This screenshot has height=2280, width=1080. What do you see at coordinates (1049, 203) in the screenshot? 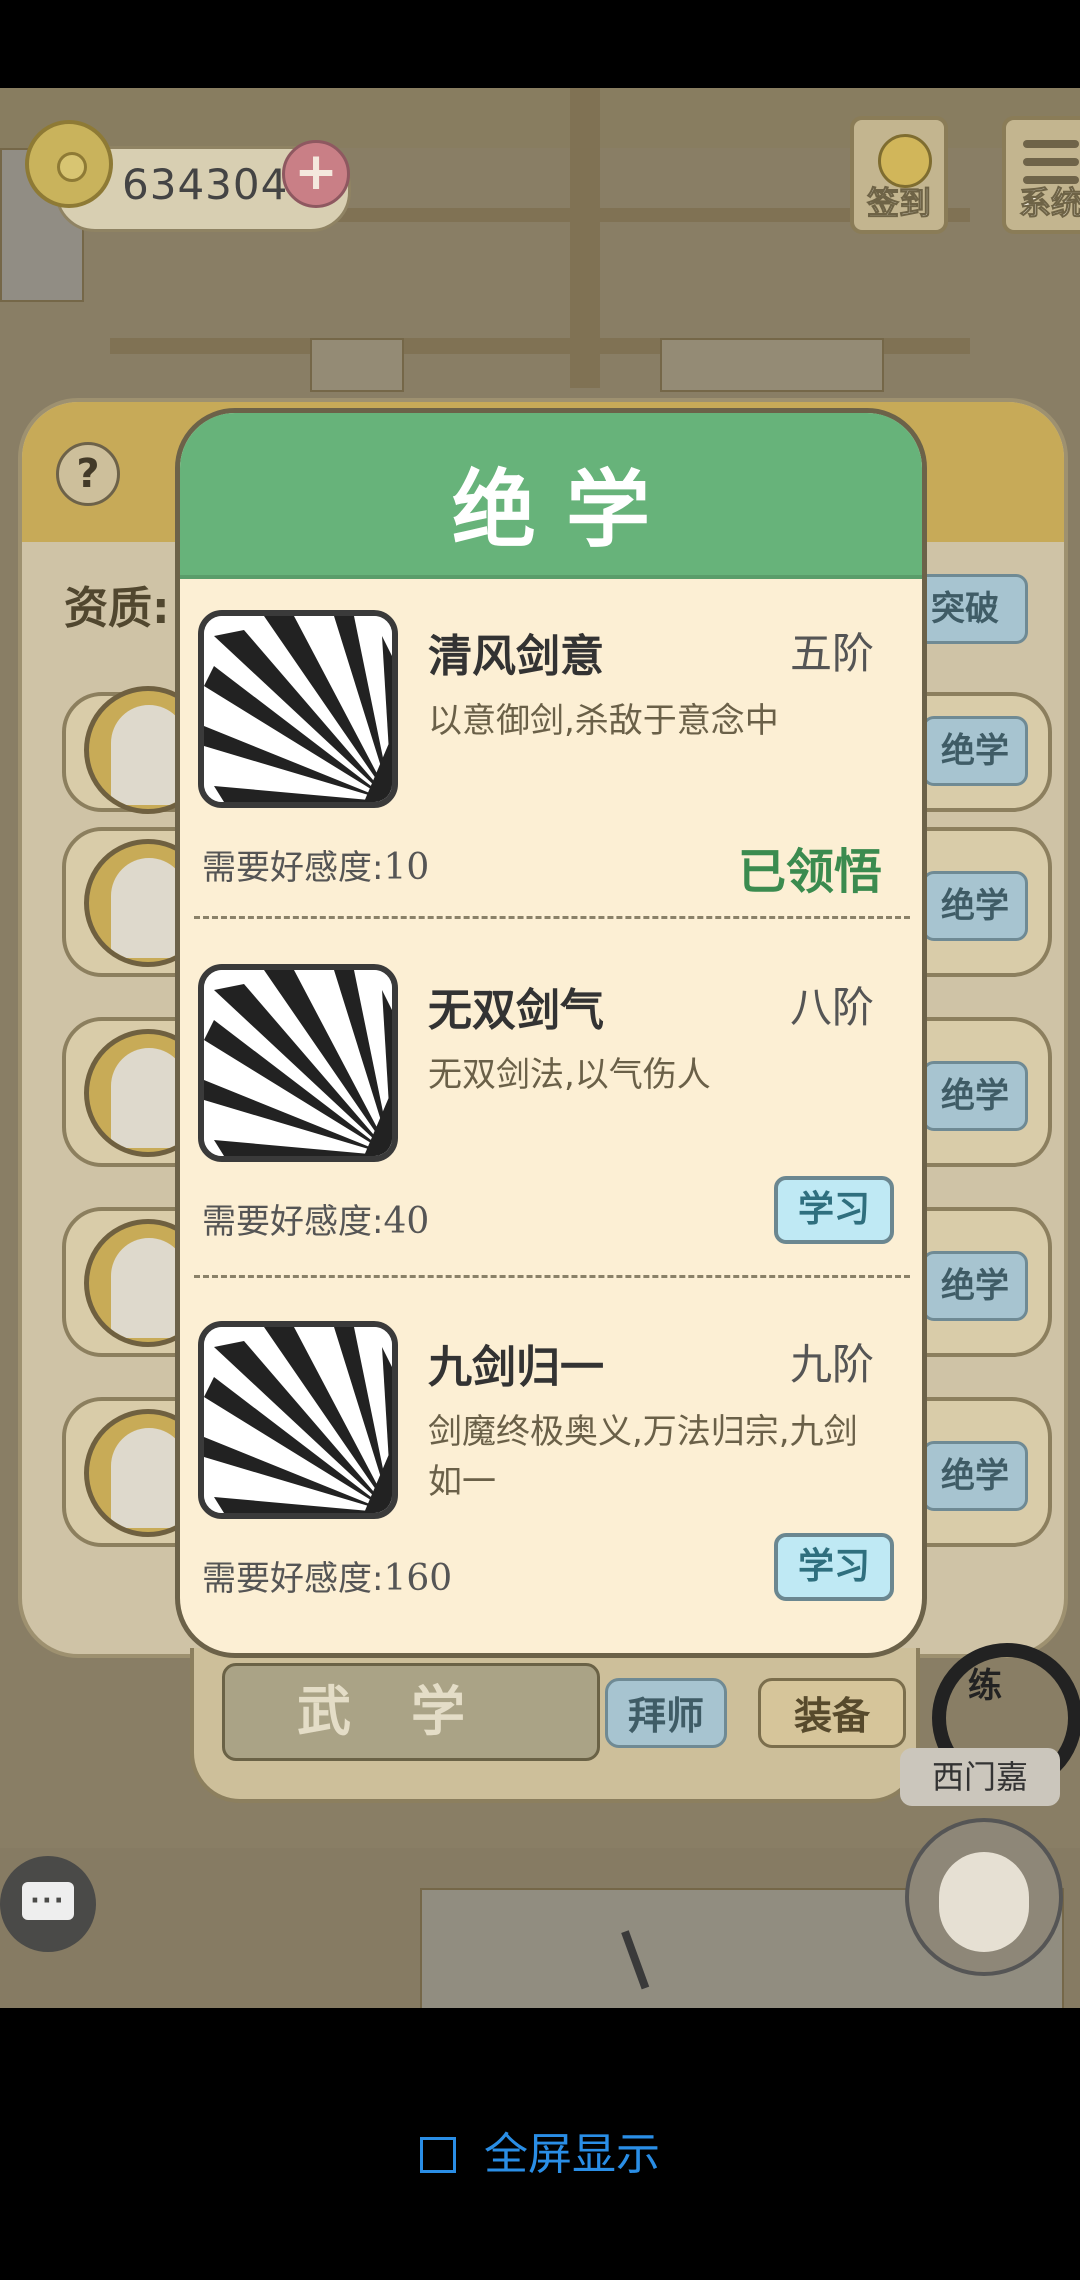
I see `system-label: 系统` at bounding box center [1049, 203].